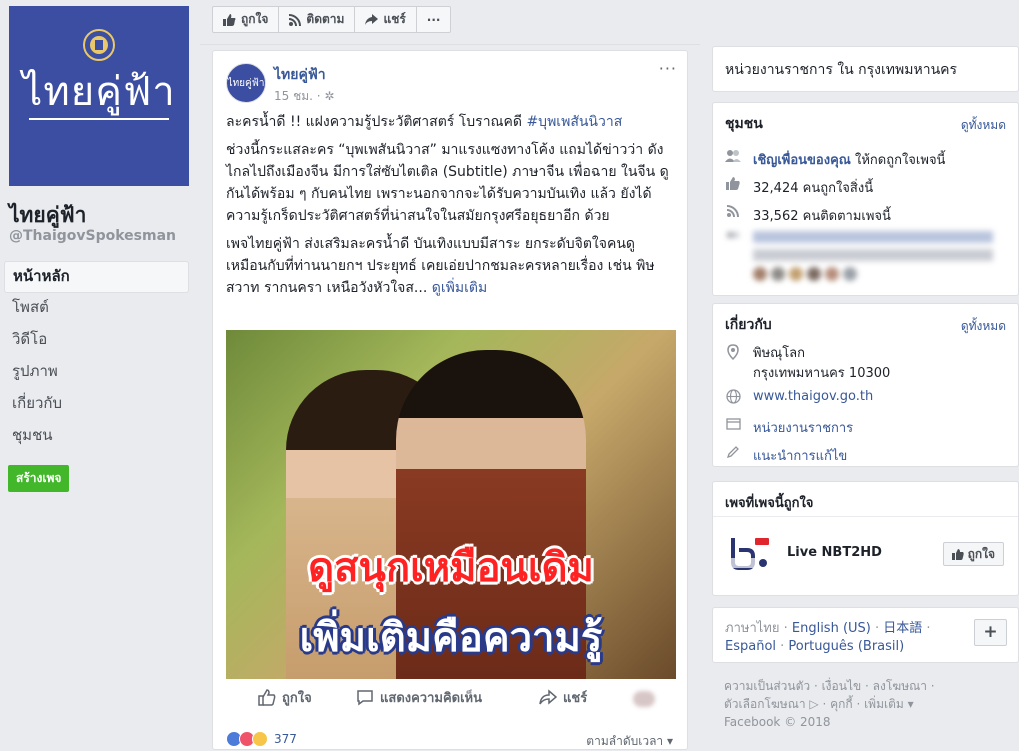 This screenshot has width=1019, height=751. Describe the element at coordinates (983, 125) in the screenshot. I see `community-see-all-link: ดูทั้งหมด` at that location.